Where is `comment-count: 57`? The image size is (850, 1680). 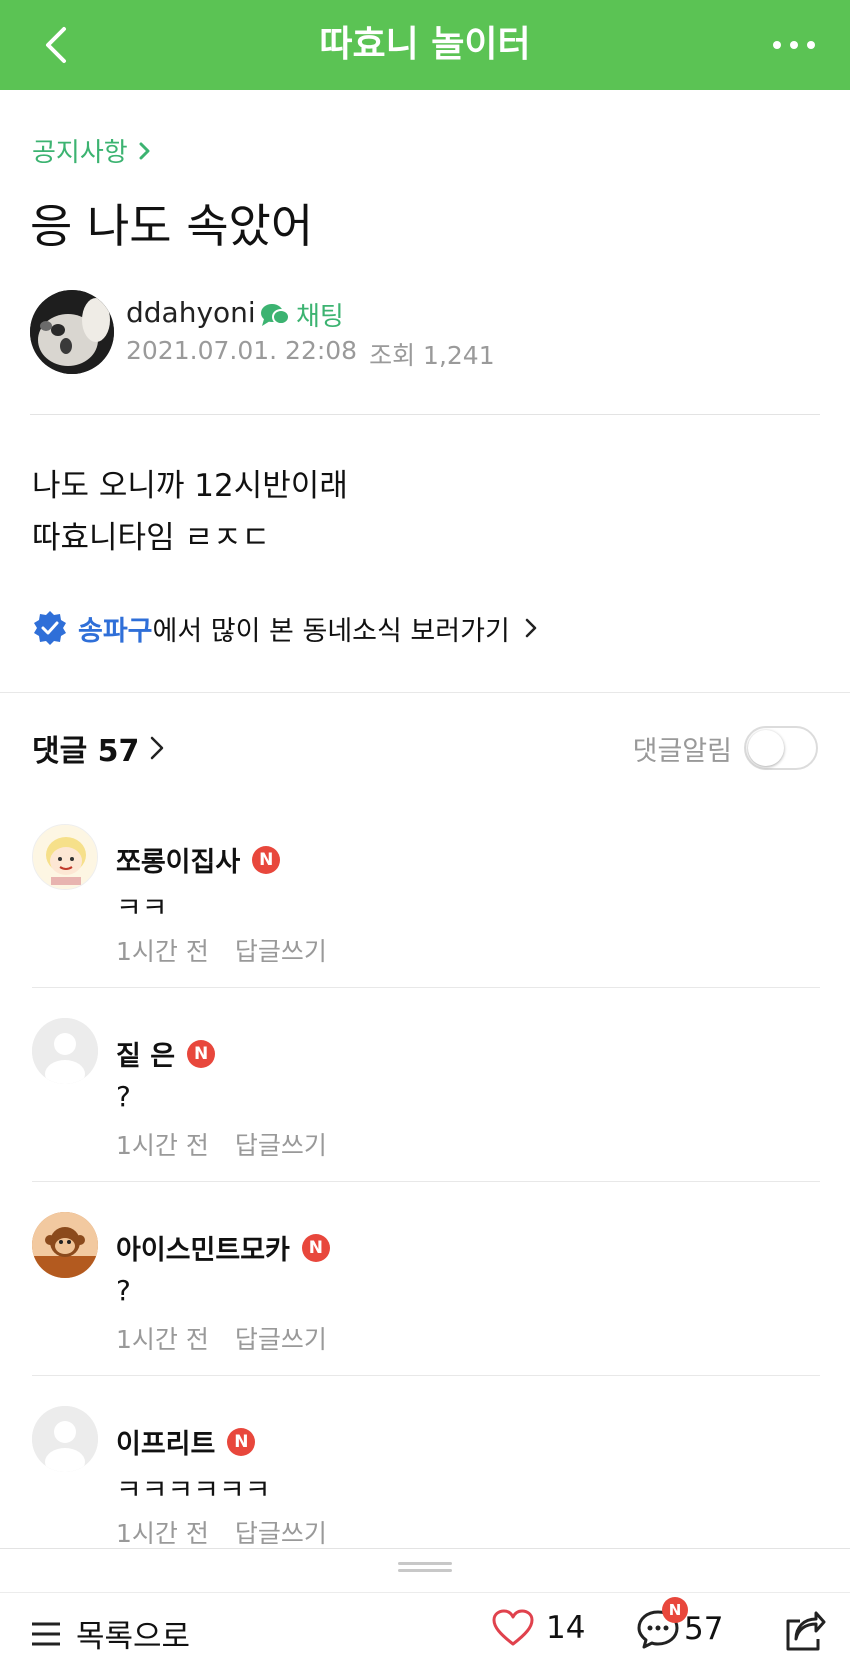
comment-count: 57 is located at coordinates (704, 1629).